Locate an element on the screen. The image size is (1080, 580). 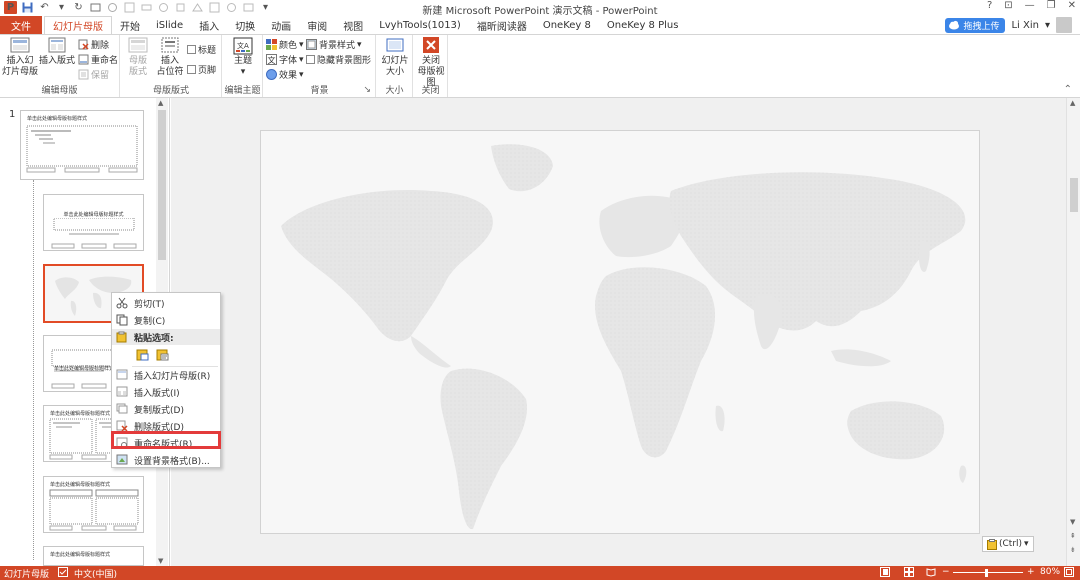
background-styles-label: 背景样式 is located at coordinates (337, 46).